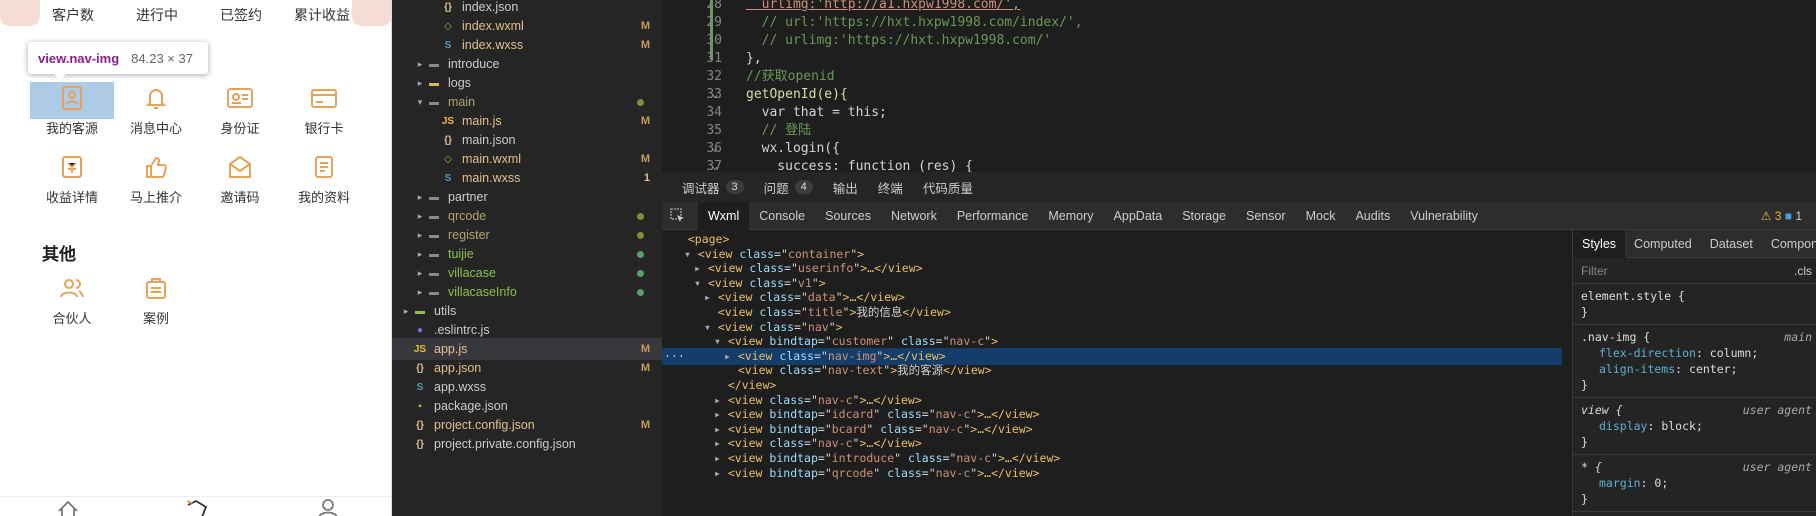 Image resolution: width=1816 pixels, height=516 pixels. What do you see at coordinates (1694, 353) in the screenshot?
I see `rule-property: flex-direction: column;` at bounding box center [1694, 353].